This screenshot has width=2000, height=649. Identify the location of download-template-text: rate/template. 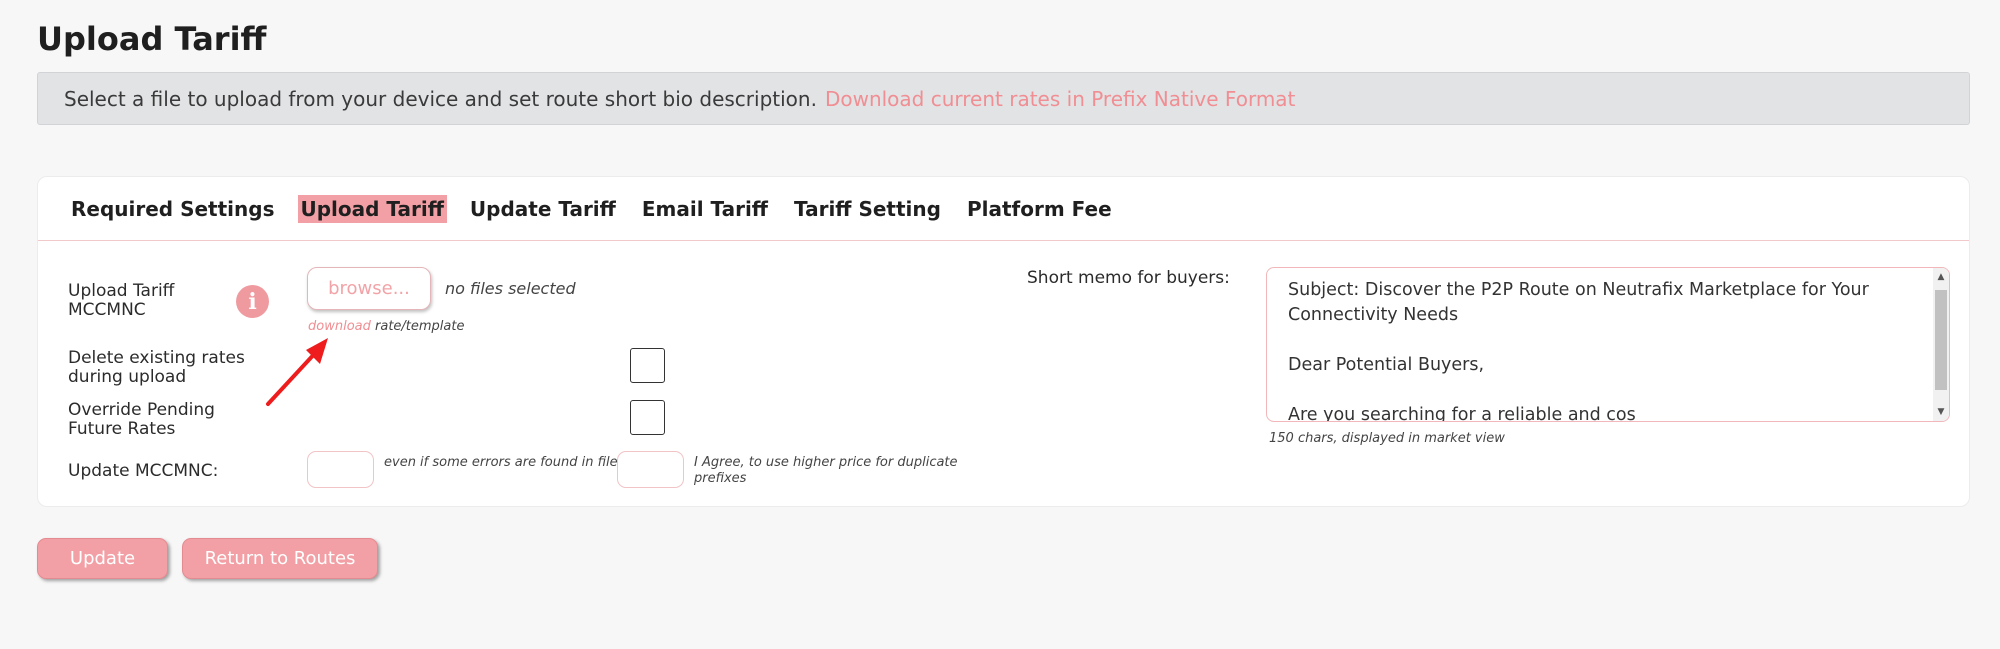
(417, 326).